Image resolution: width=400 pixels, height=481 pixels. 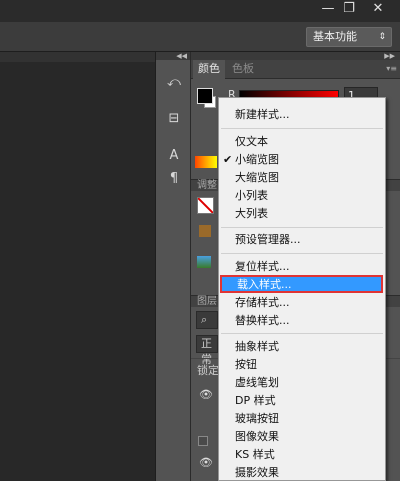 I want to click on close-icon: ✕, so click(x=378, y=9).